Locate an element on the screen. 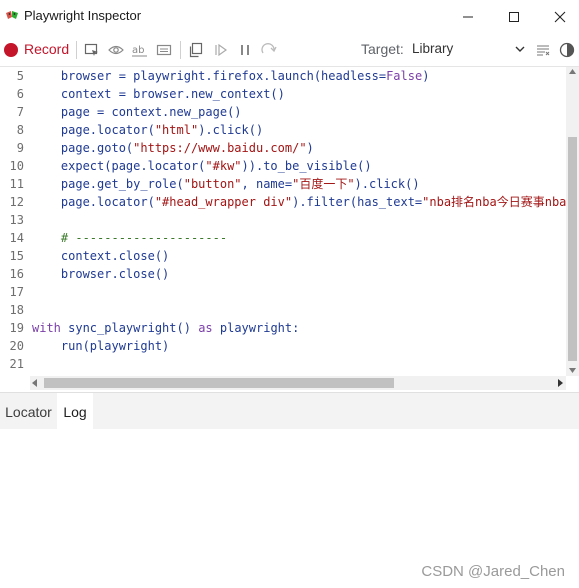 The height and width of the screenshot is (588, 579). copy-button is located at coordinates (196, 50).